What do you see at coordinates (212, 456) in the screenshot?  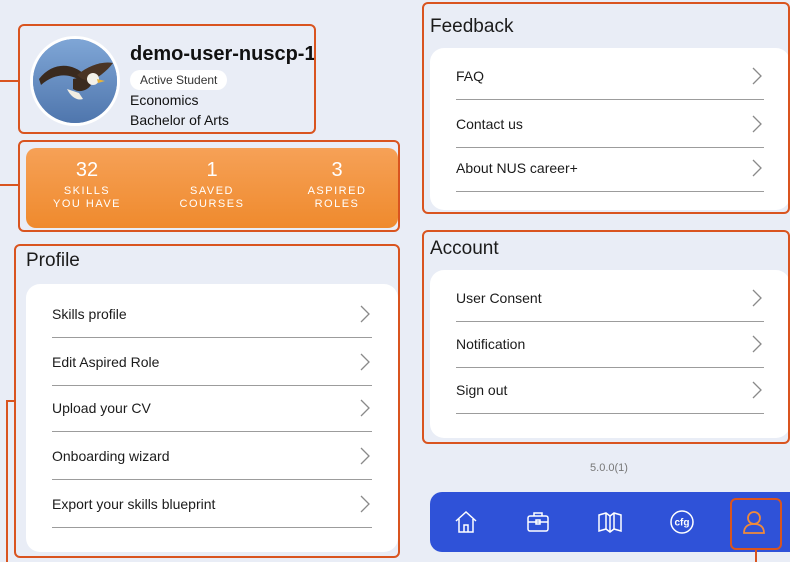 I see `menu-onboarding-wizard: Onboarding wizard` at bounding box center [212, 456].